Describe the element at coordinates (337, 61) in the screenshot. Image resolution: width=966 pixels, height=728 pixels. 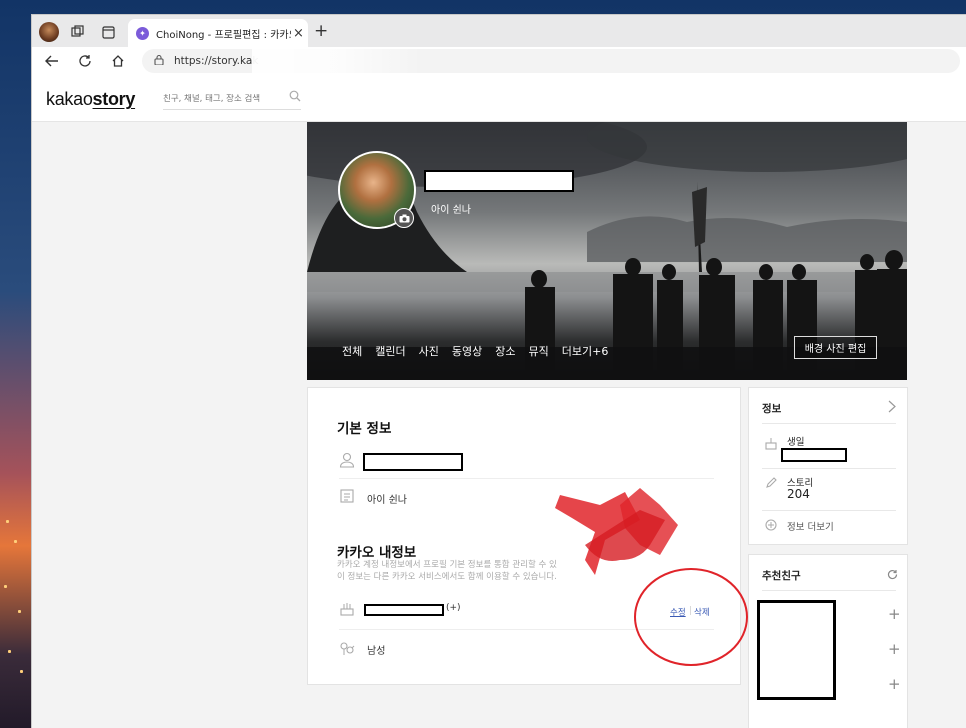
I see `url-blur-redaction` at that location.